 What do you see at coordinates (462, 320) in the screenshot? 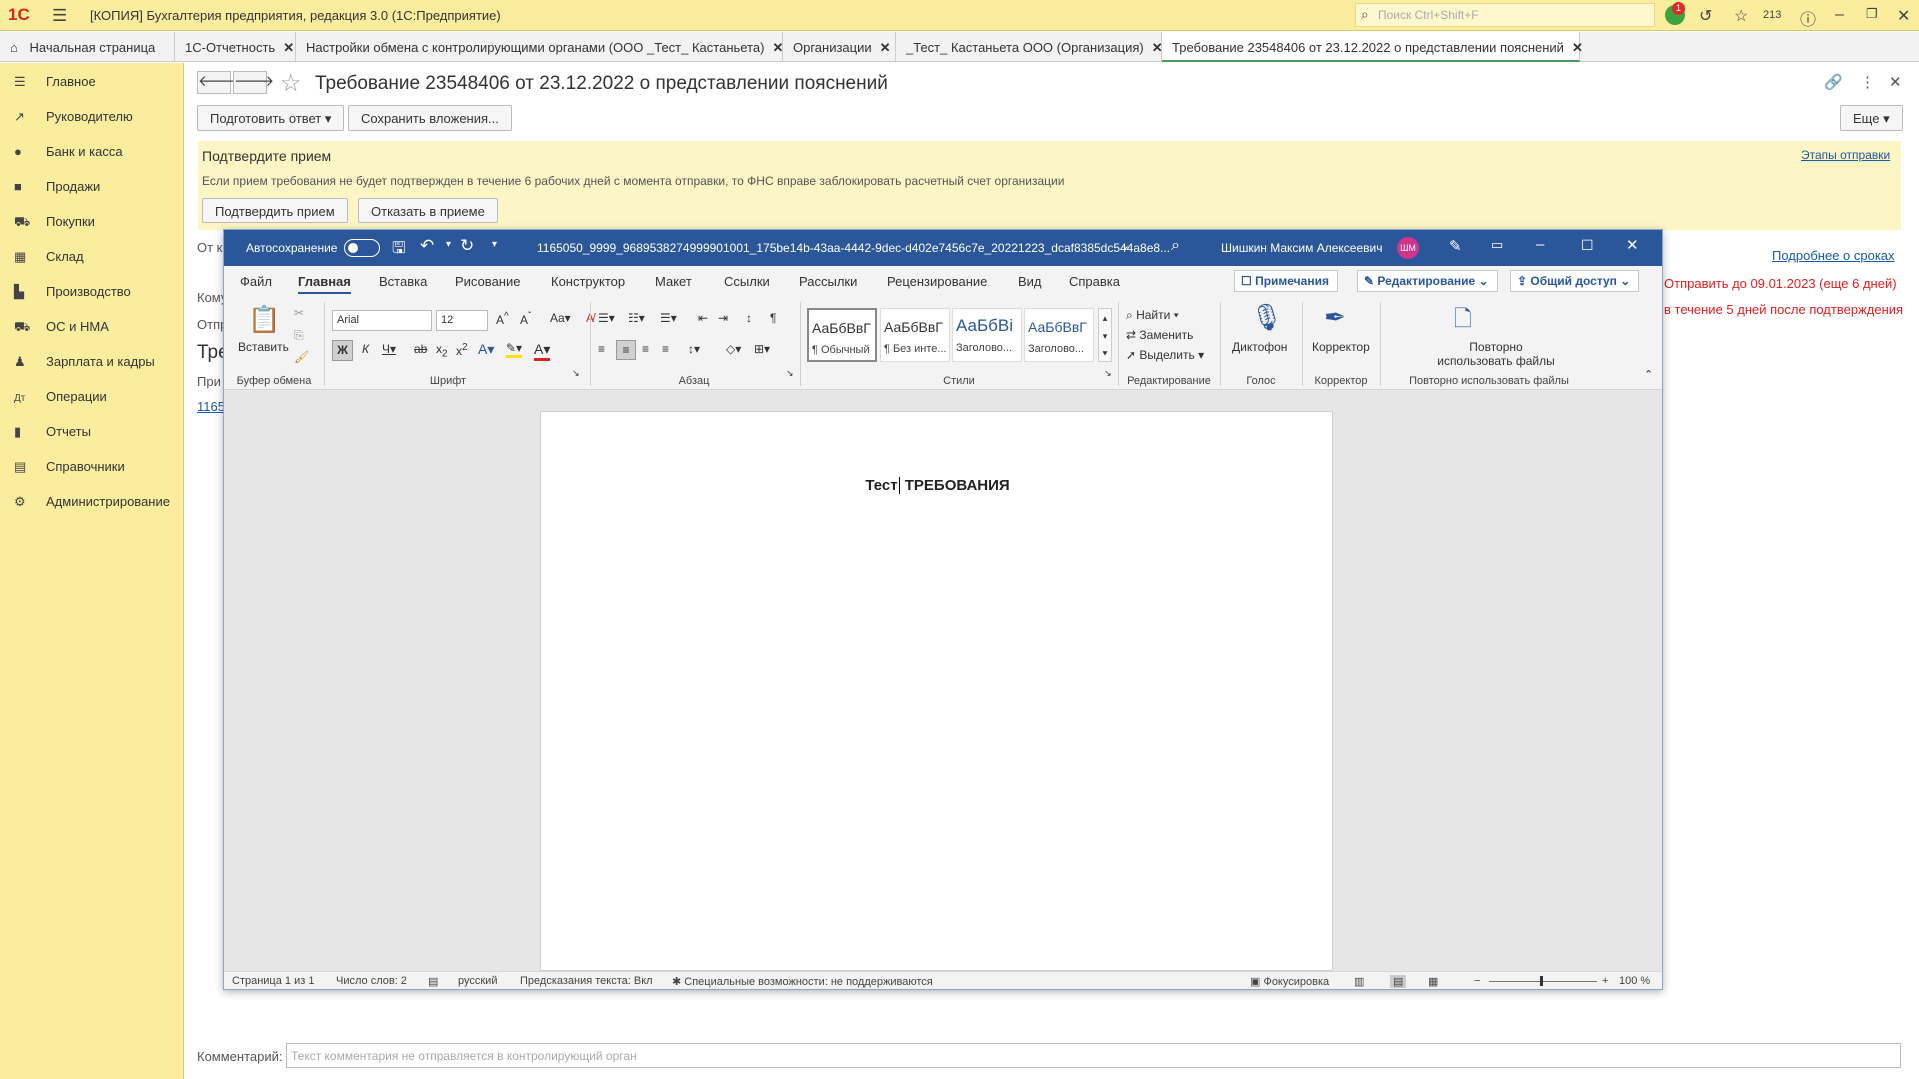
I see `font-size-combo: 12` at bounding box center [462, 320].